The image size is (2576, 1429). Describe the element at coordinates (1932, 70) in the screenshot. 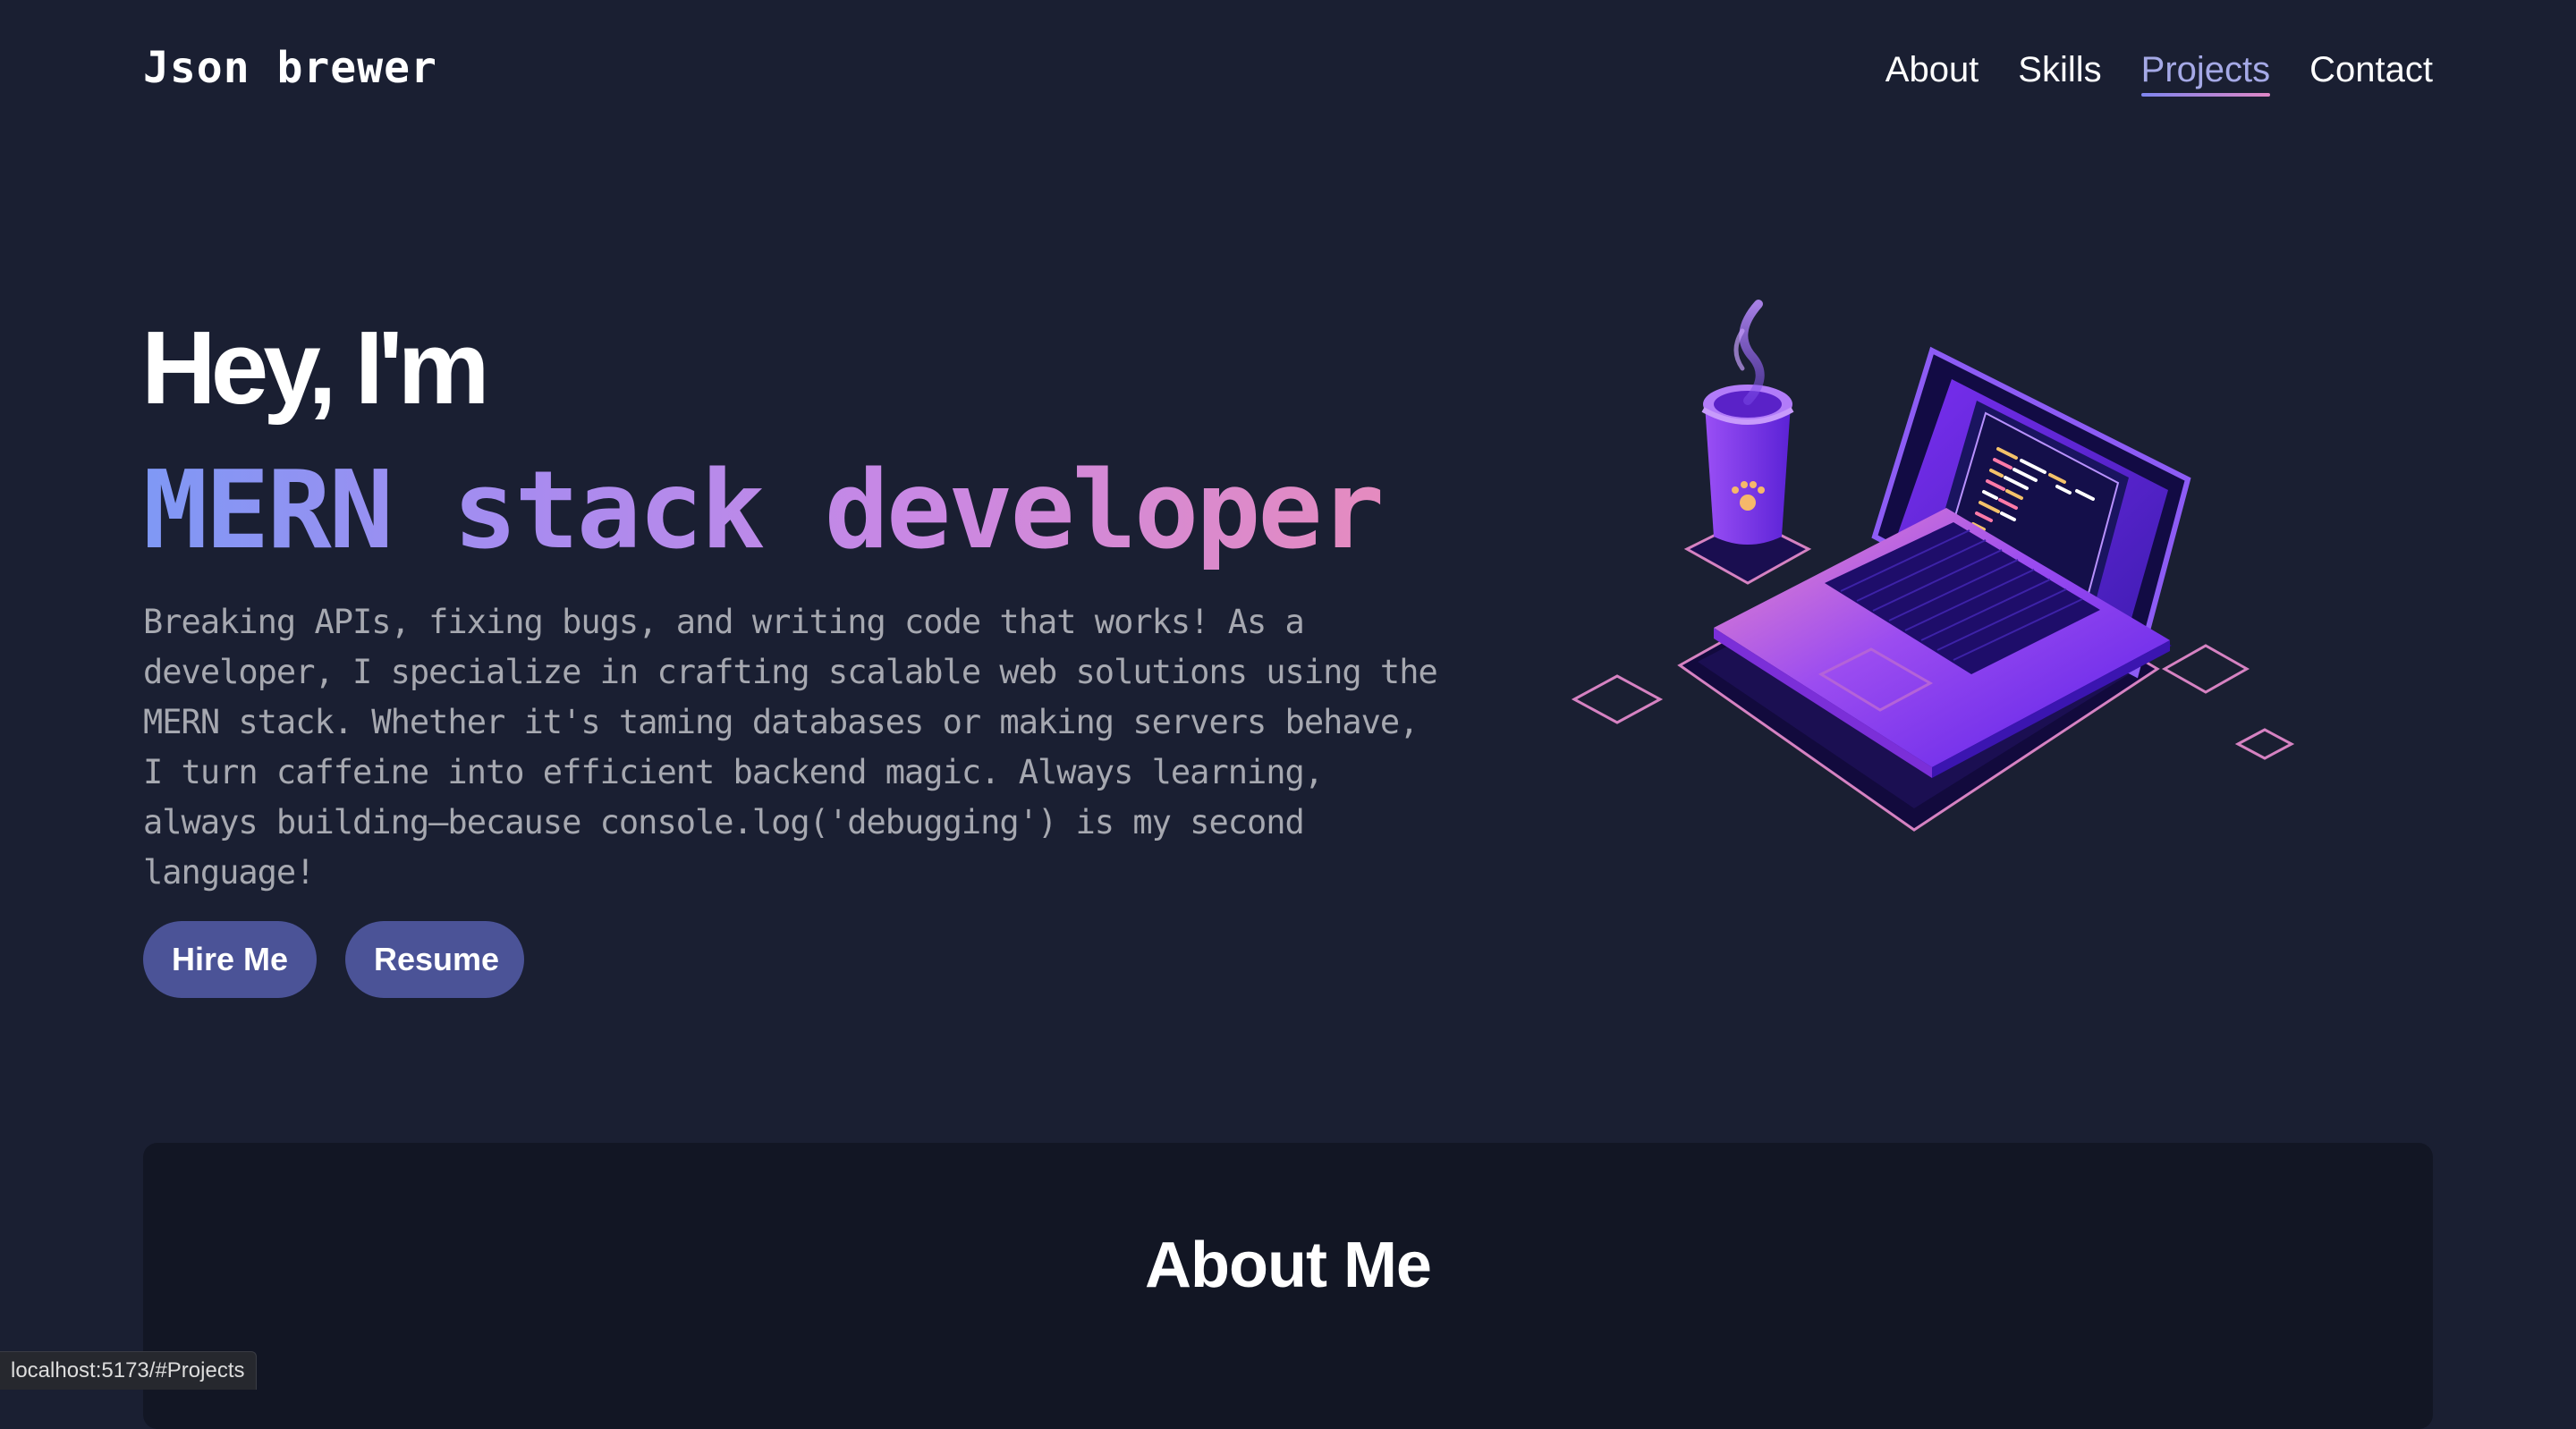

I see `nav-link-about: About` at that location.